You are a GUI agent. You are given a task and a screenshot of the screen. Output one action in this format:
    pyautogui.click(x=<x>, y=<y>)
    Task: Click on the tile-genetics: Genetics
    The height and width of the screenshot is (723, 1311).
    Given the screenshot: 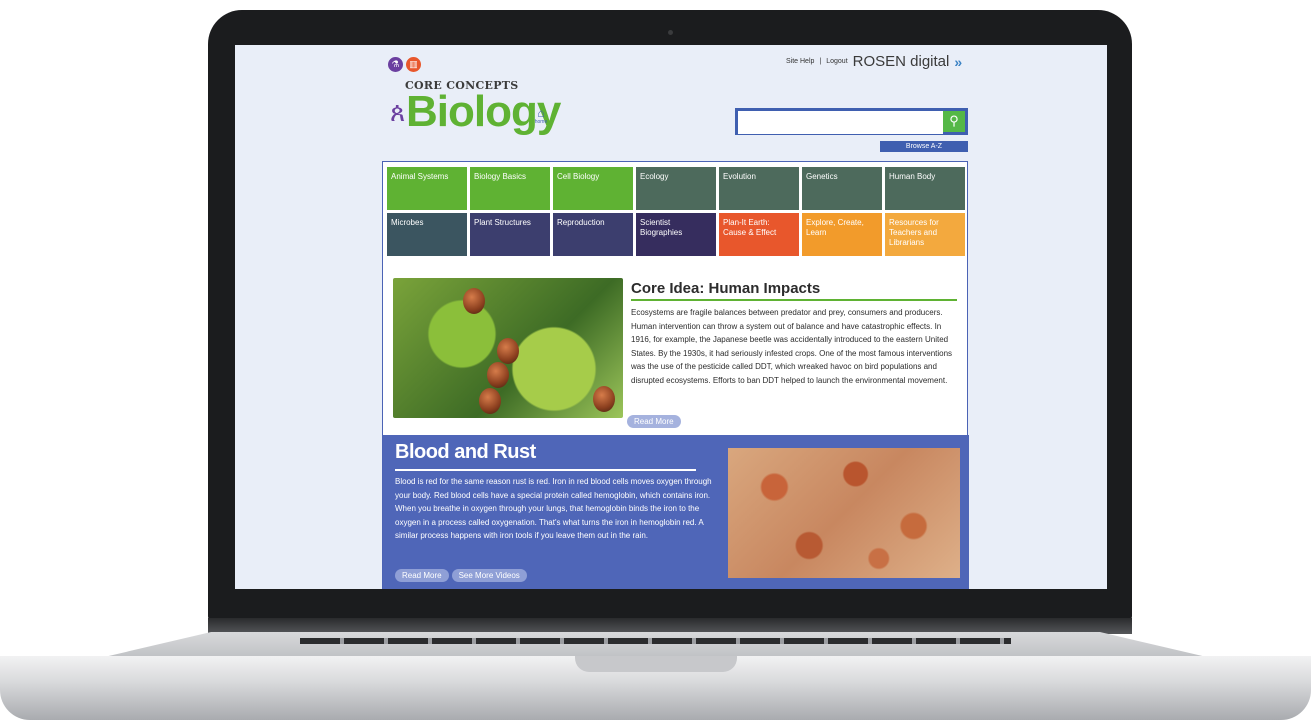 What is the action you would take?
    pyautogui.click(x=842, y=188)
    